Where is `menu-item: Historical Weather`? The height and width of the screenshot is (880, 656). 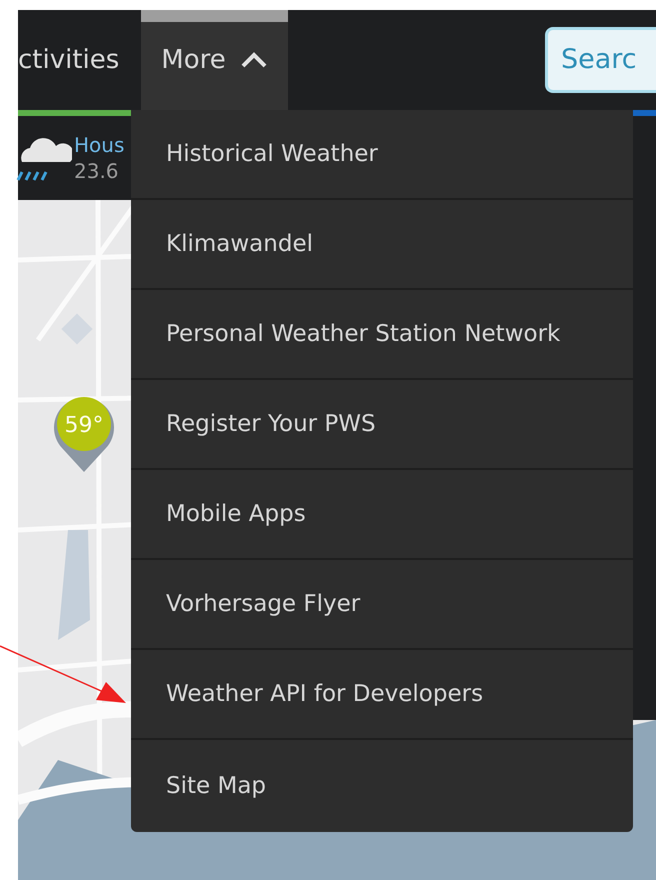 menu-item: Historical Weather is located at coordinates (272, 154).